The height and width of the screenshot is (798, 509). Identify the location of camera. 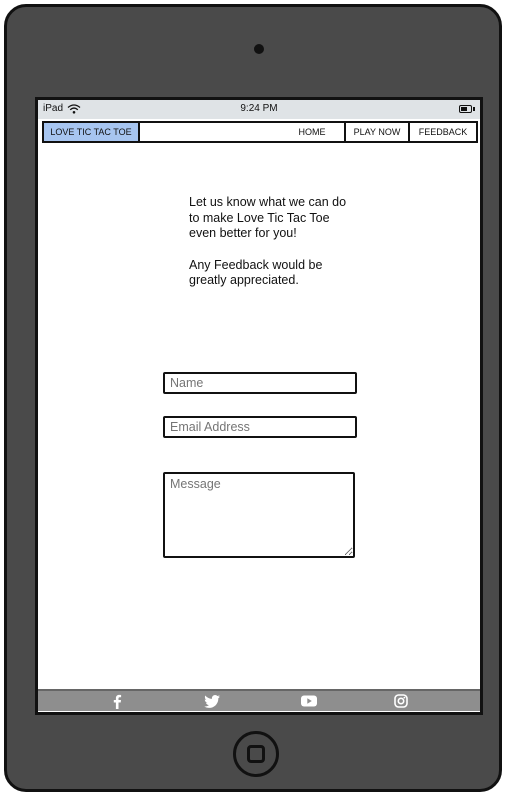
(259, 49).